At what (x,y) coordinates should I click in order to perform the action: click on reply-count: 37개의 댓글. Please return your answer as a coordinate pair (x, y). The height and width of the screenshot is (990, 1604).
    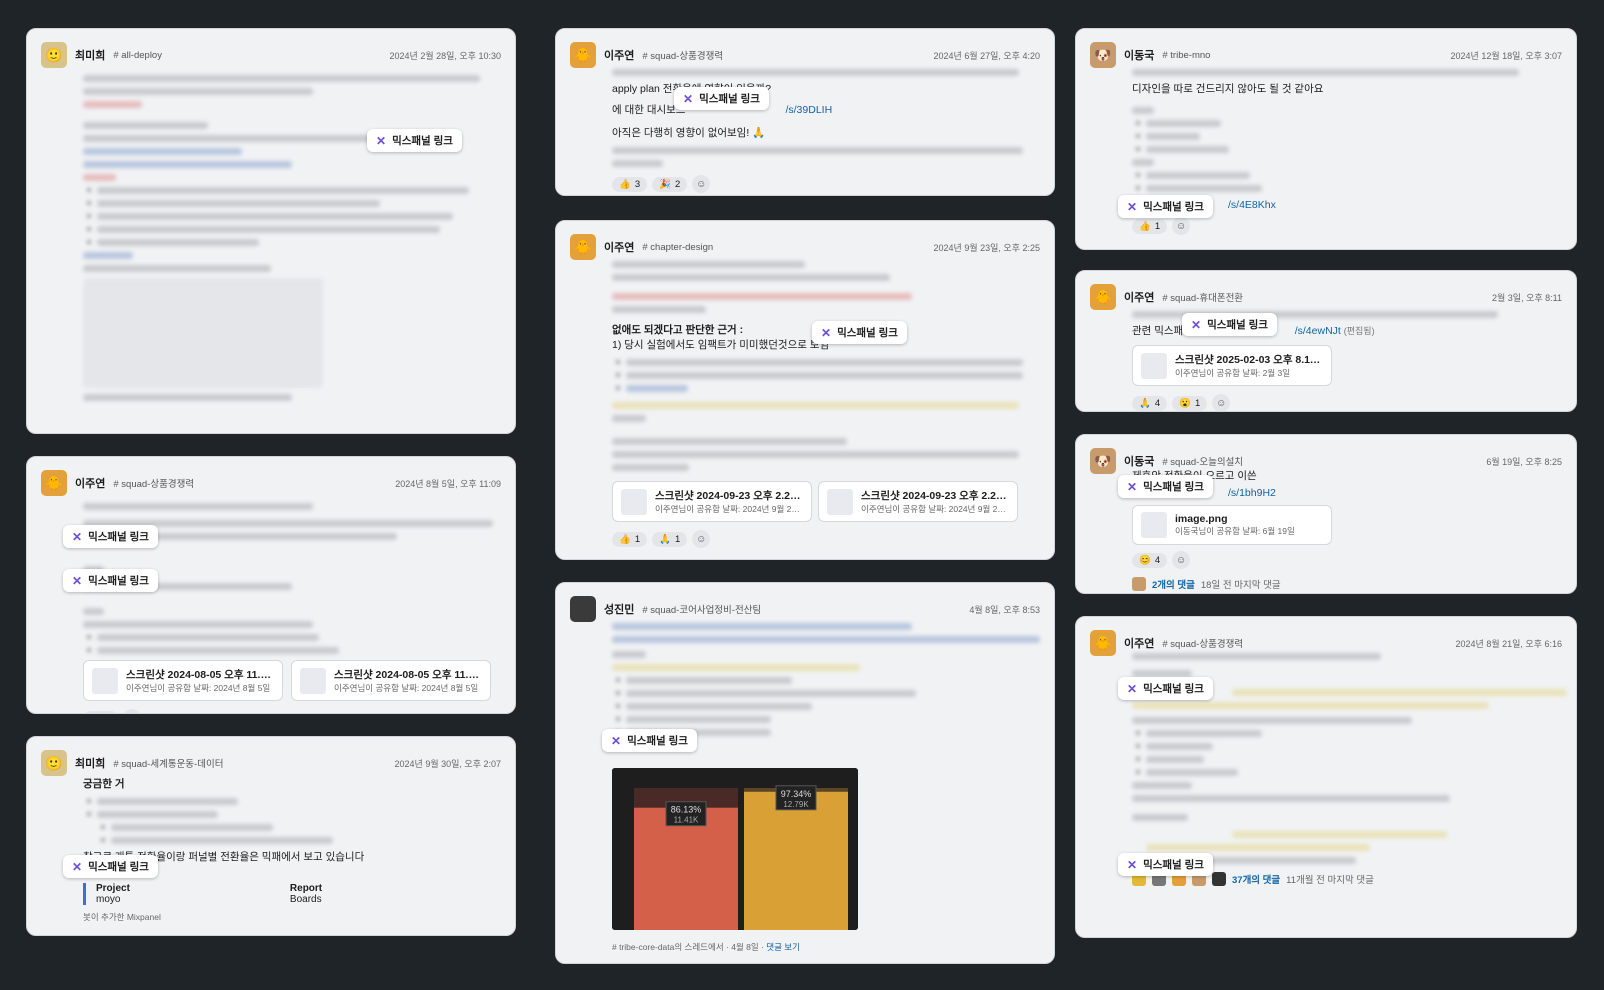
    Looking at the image, I should click on (1256, 879).